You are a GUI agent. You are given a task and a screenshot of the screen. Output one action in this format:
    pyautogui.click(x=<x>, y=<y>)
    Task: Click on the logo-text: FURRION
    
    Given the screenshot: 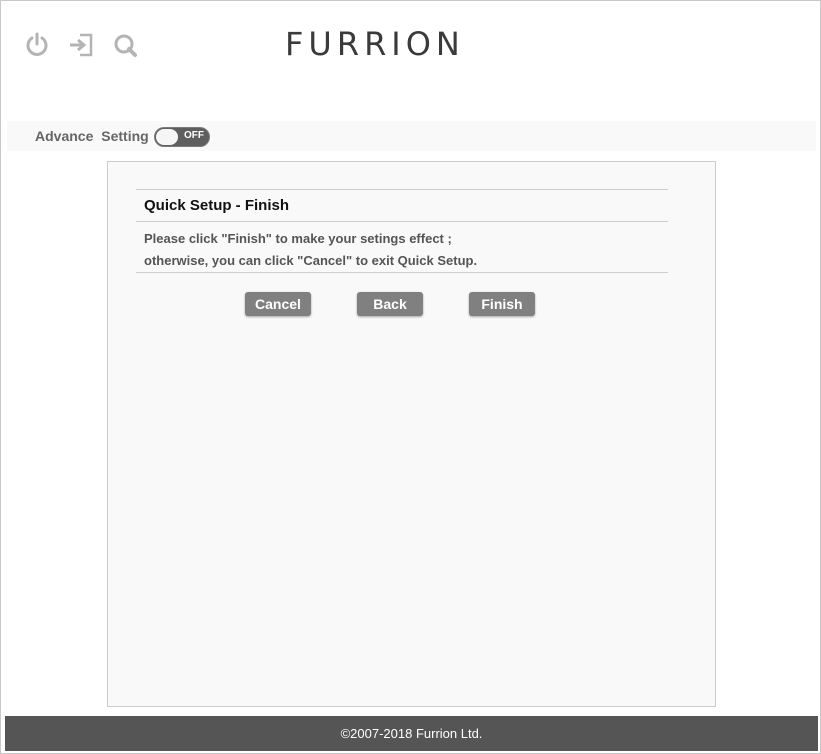 What is the action you would take?
    pyautogui.click(x=375, y=44)
    